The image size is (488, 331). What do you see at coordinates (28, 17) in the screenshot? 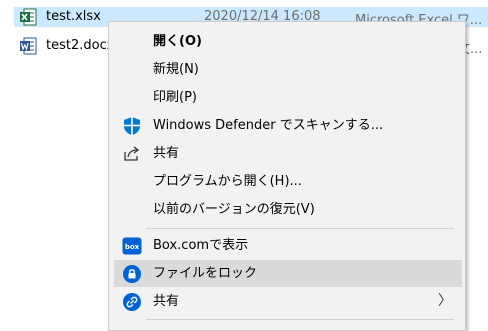
I see `excel-file-icon` at bounding box center [28, 17].